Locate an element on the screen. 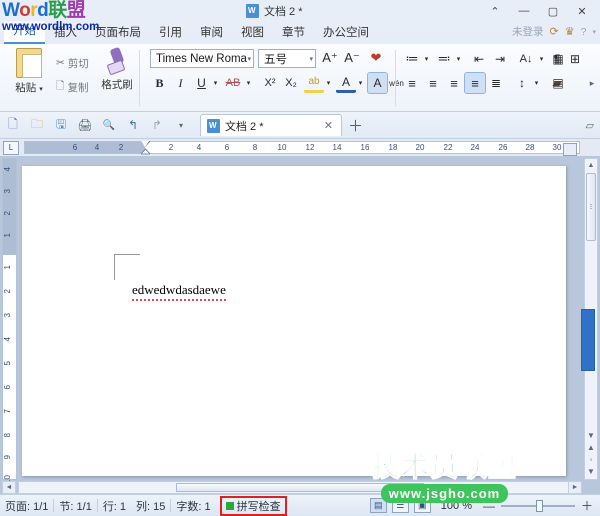 This screenshot has height=516, width=600. save-button: 🖫 is located at coordinates (61, 125).